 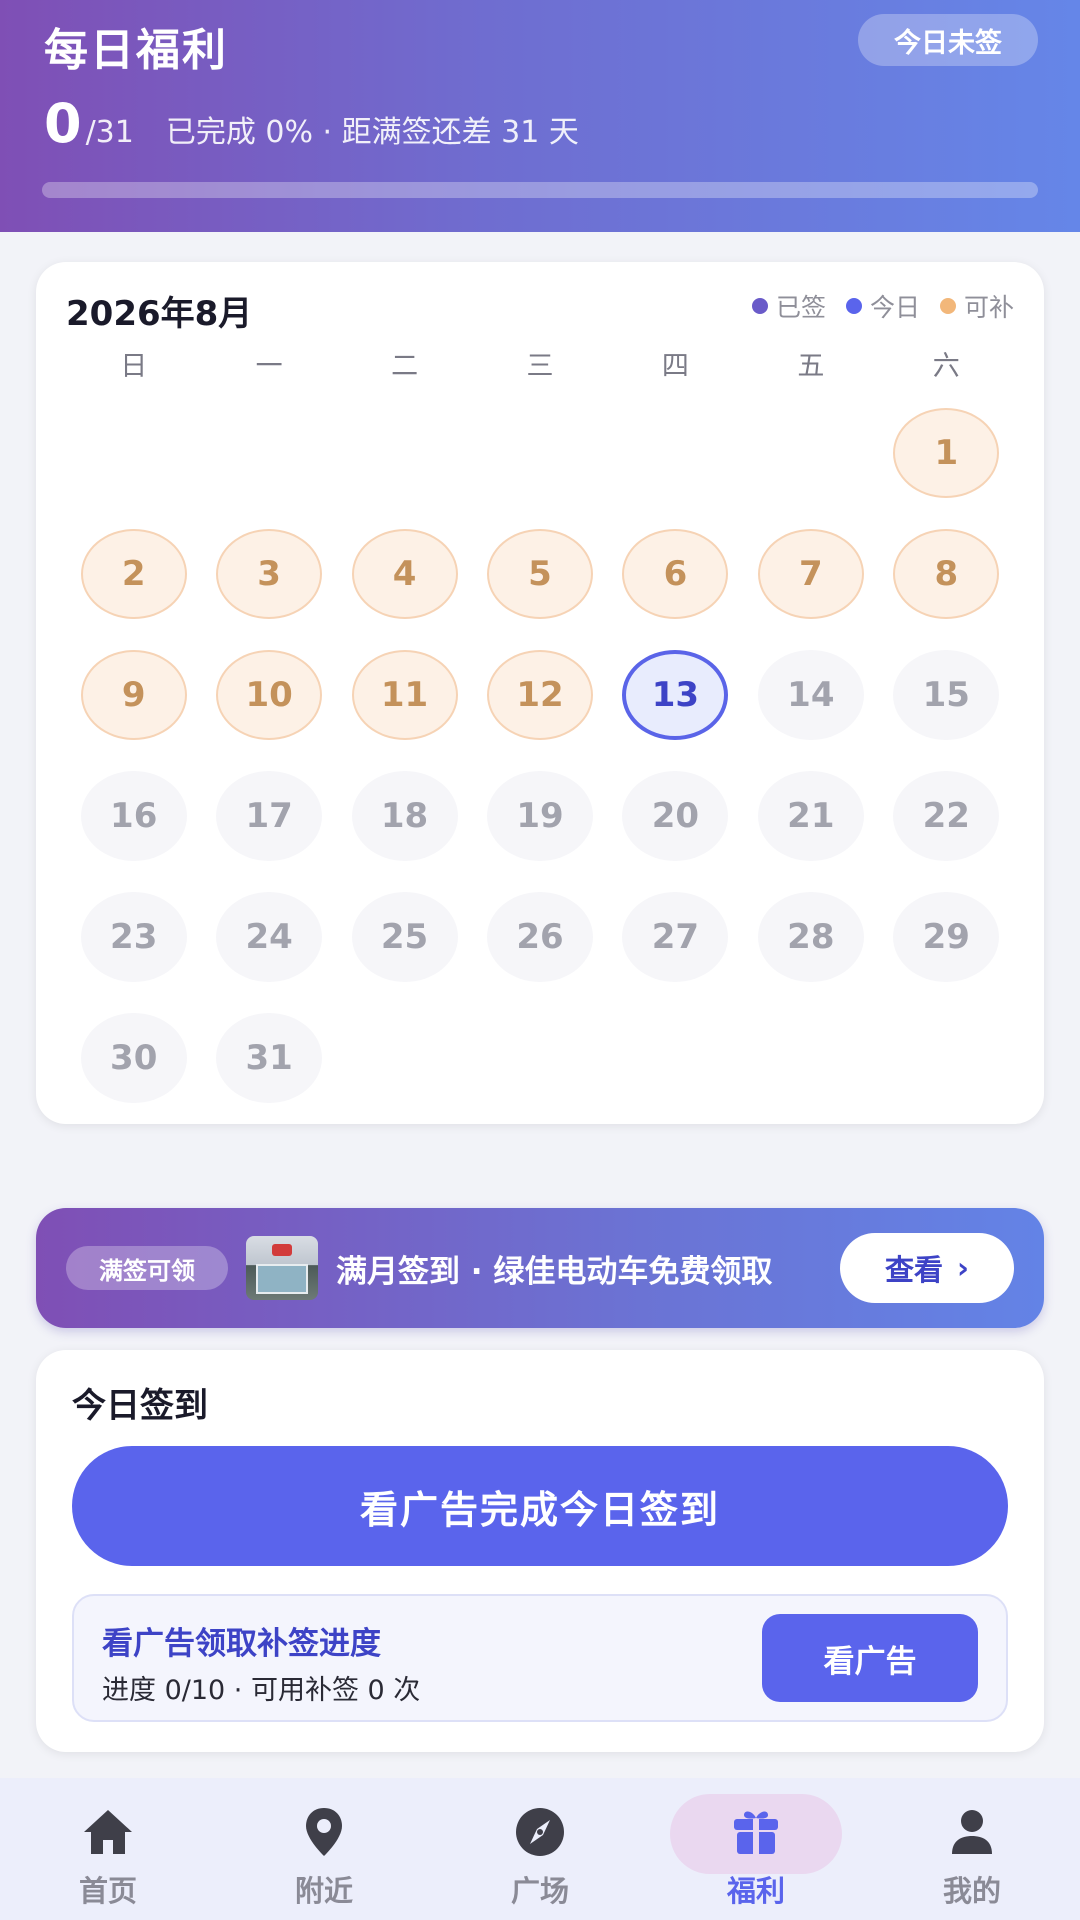 I want to click on compass-icon, so click(x=540, y=1832).